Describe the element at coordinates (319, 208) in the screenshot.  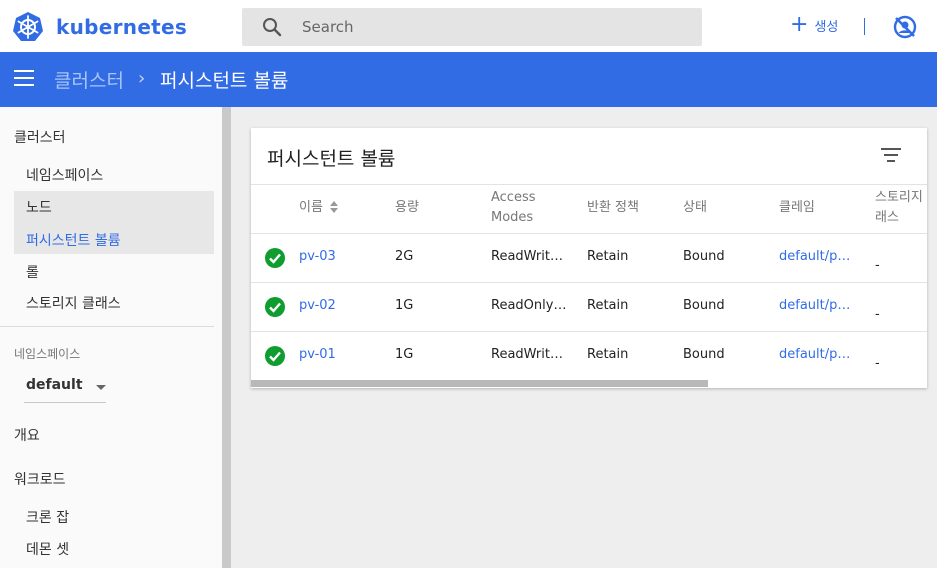
I see `column-header-name: 이름` at that location.